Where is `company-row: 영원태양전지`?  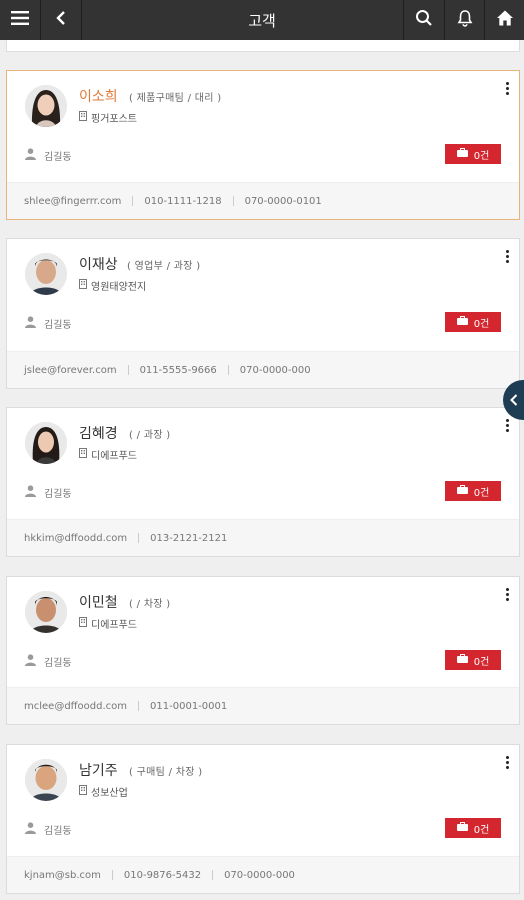
company-row: 영원태양전지 is located at coordinates (112, 285).